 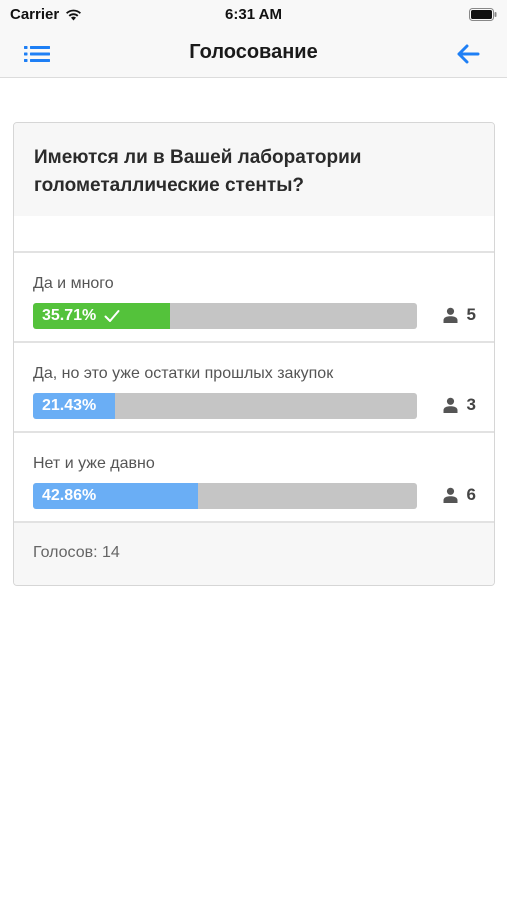 What do you see at coordinates (459, 315) in the screenshot?
I see `option-voters: 5` at bounding box center [459, 315].